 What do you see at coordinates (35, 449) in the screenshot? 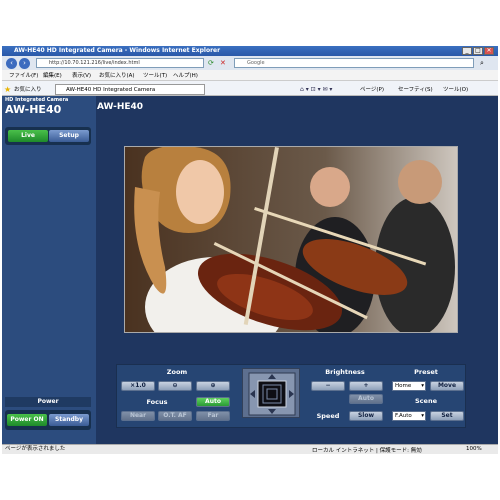
I see `status-text: ページが表示されました` at bounding box center [35, 449].